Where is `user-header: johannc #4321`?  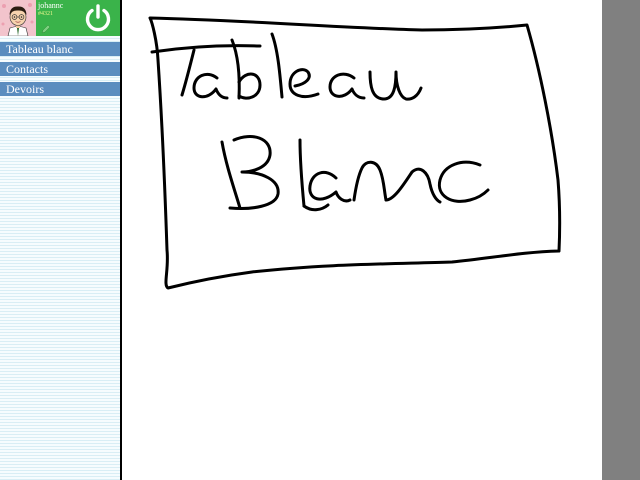 user-header: johannc #4321 is located at coordinates (60, 18).